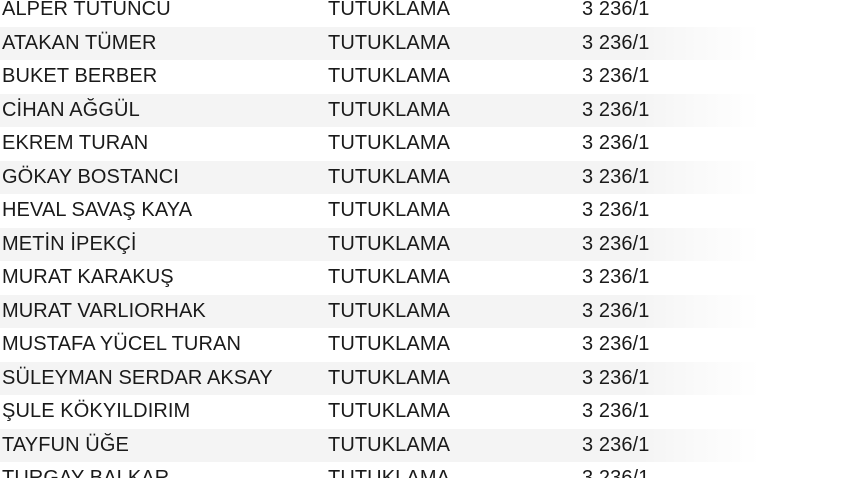 This screenshot has width=850, height=478. I want to click on table-row: MURAT VARLIORHAK TUTUKLAMA 3 236/1, so click(425, 311).